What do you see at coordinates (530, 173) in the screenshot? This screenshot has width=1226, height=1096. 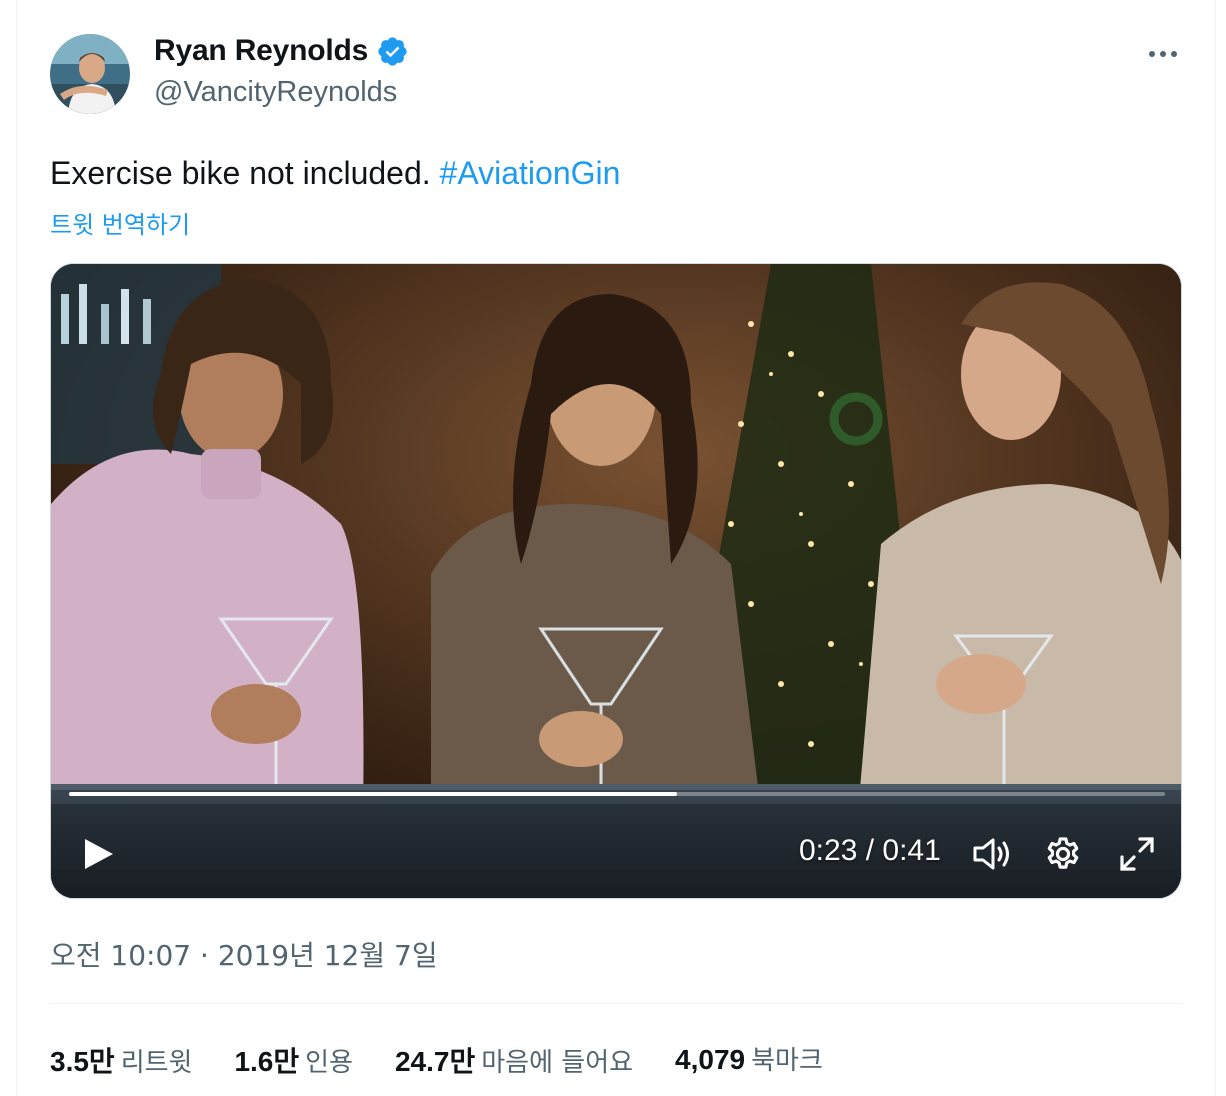 I see `hashtag-link: #AviationGin` at bounding box center [530, 173].